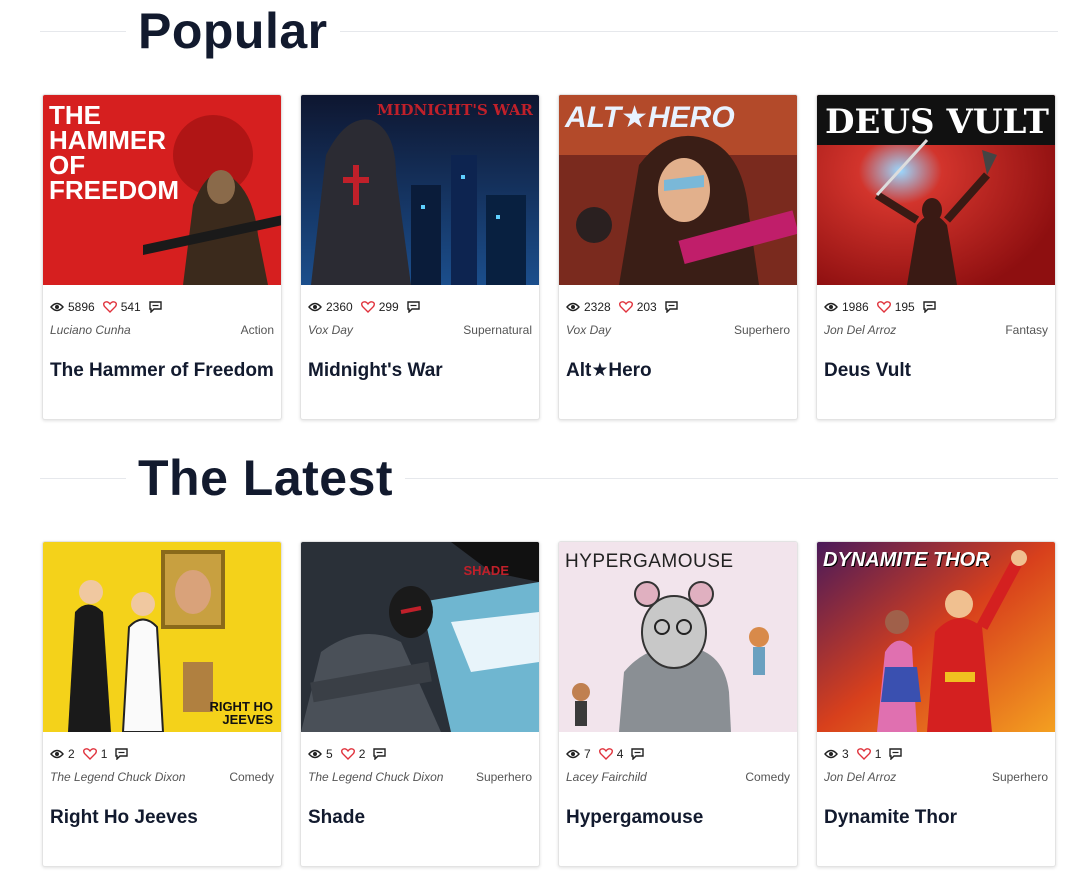 The image size is (1080, 871). What do you see at coordinates (578, 754) in the screenshot?
I see `views-stat: 7` at bounding box center [578, 754].